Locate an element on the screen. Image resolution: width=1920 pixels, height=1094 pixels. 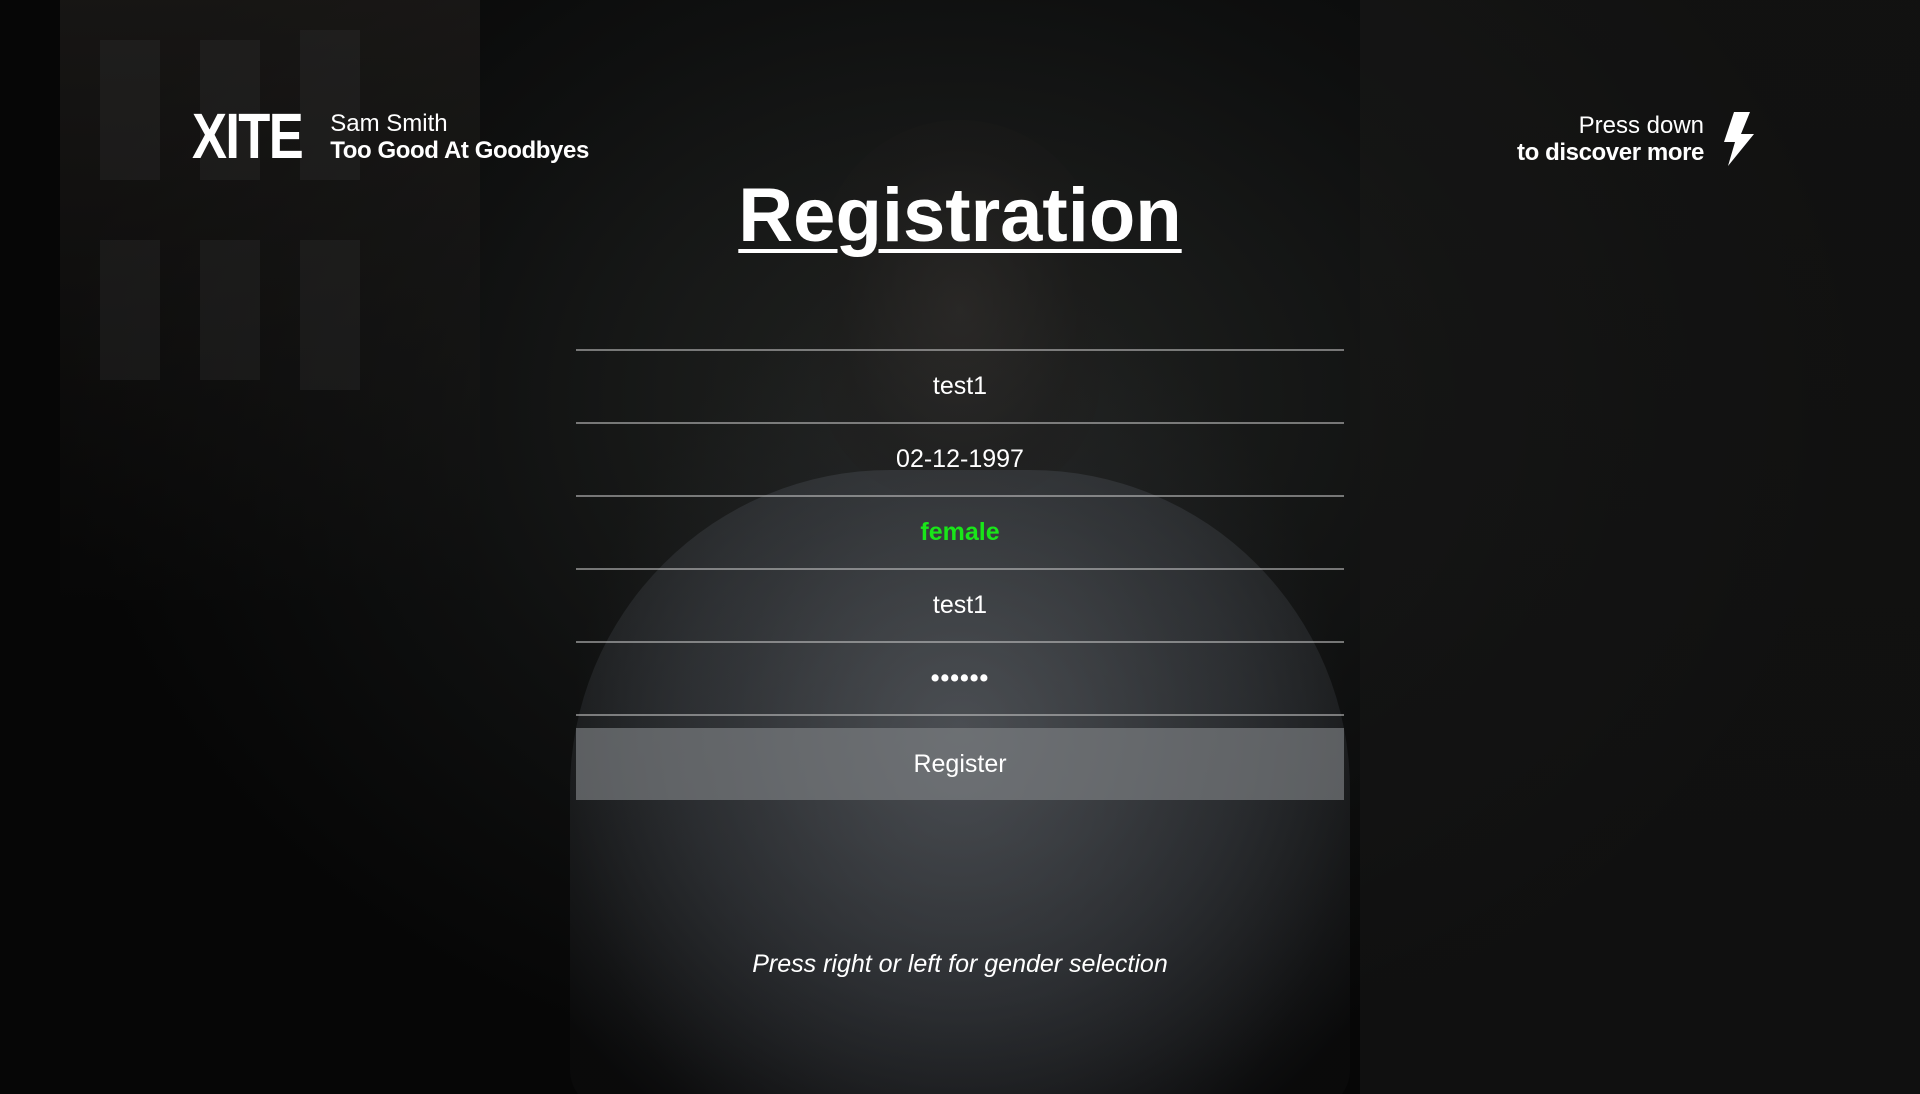
discover-hint-line2: to discover more is located at coordinates (1610, 152).